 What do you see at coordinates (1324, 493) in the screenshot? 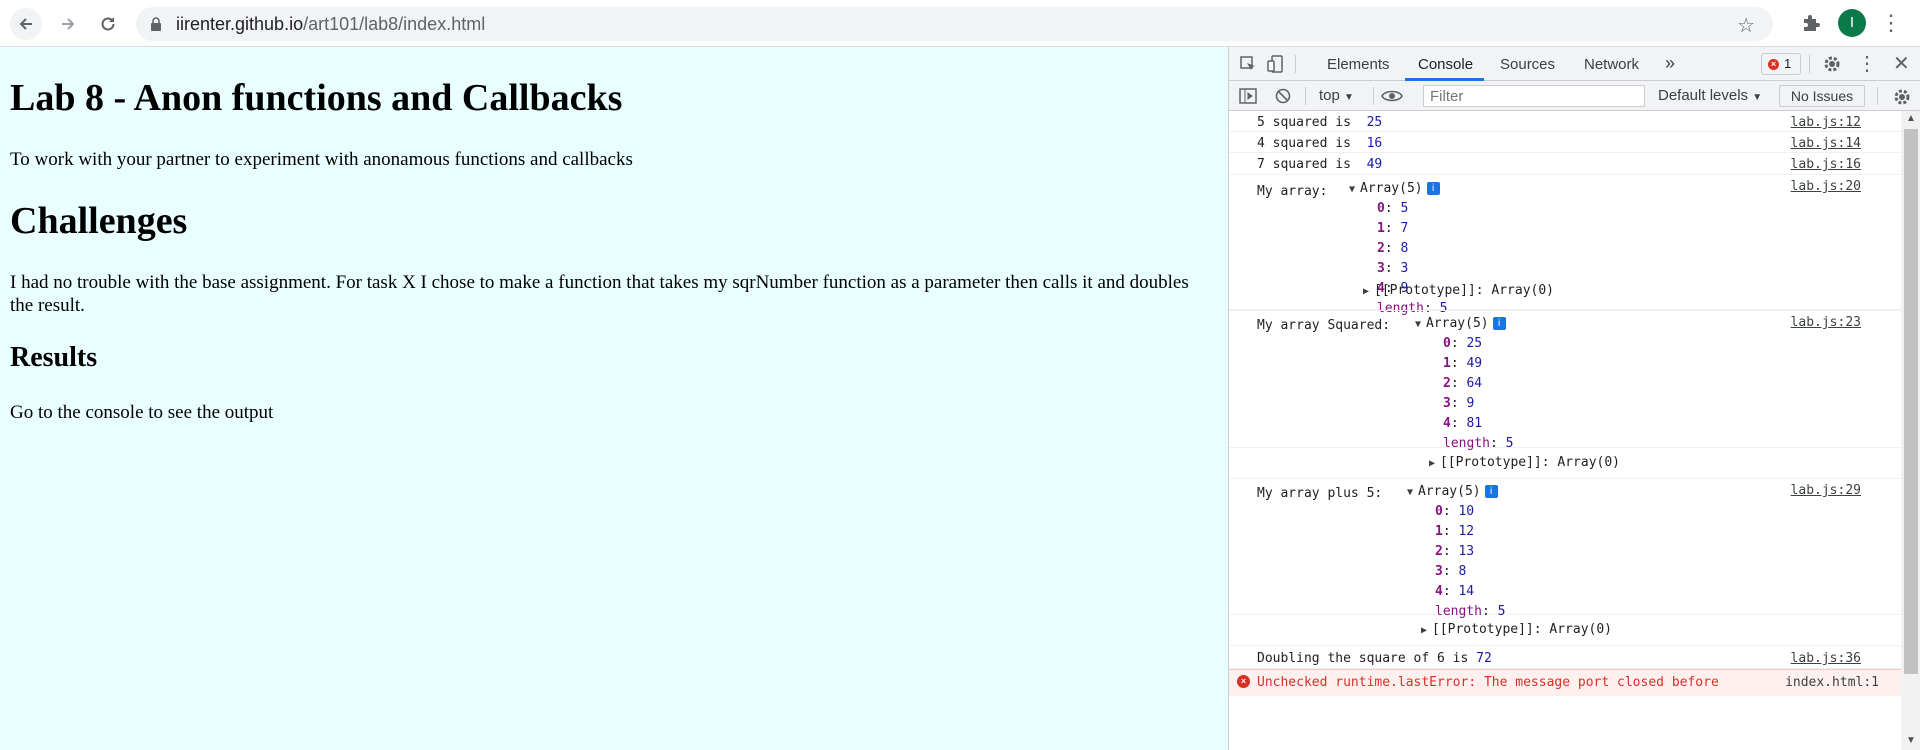
I see `log-label: My array plus 5:` at bounding box center [1324, 493].